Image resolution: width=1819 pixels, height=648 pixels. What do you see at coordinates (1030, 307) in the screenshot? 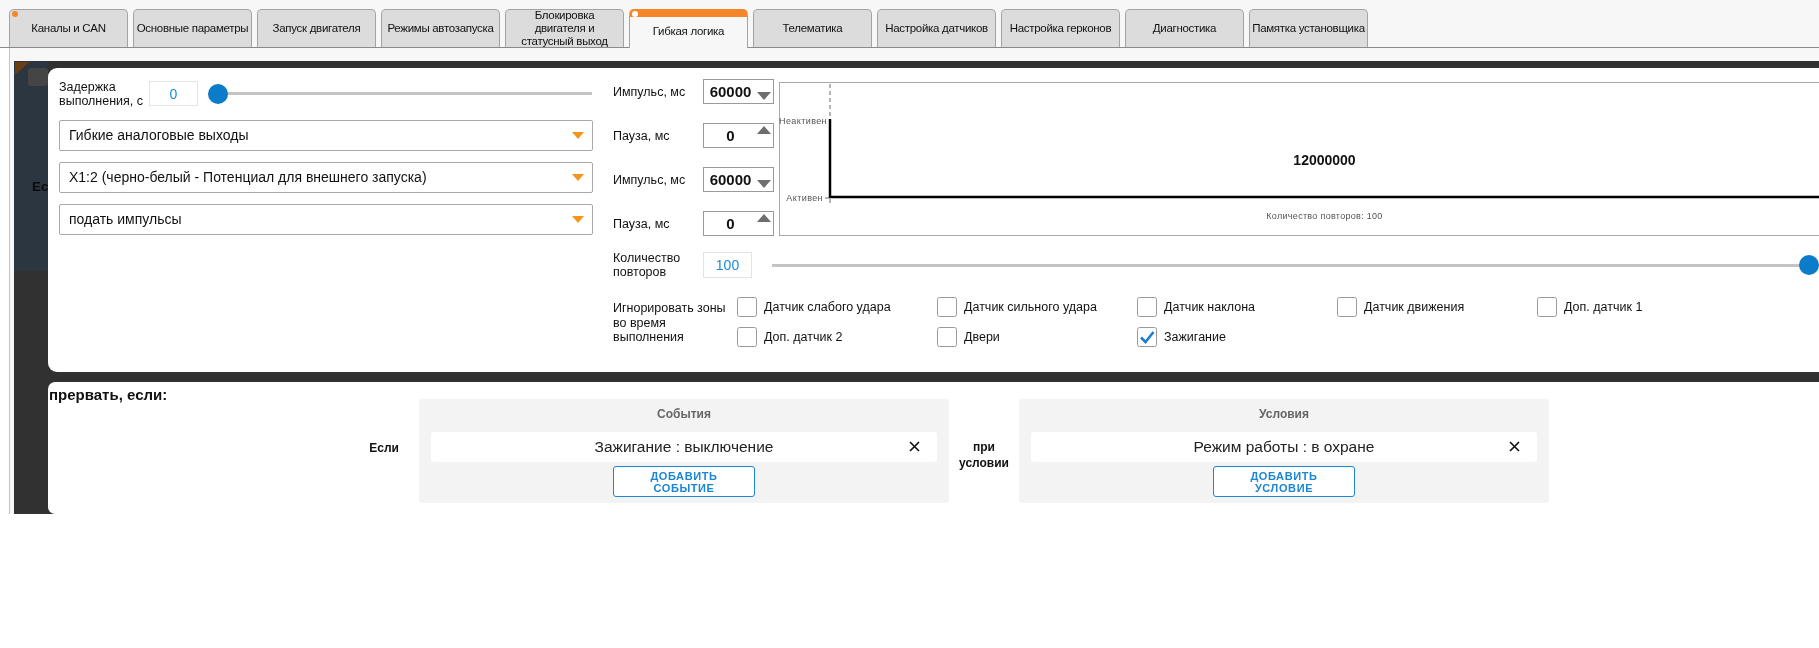
I see `checkbox-label: Датчик сильного удара` at bounding box center [1030, 307].